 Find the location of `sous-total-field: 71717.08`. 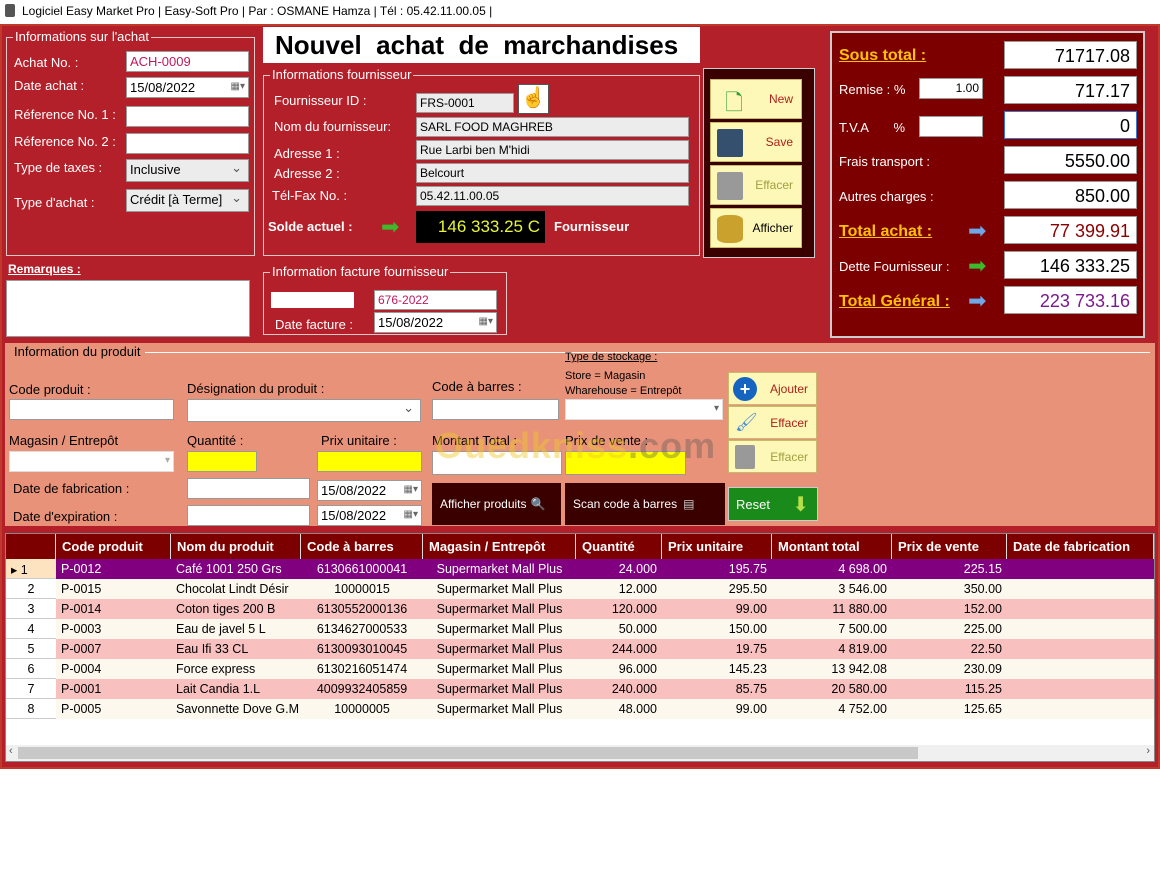

sous-total-field: 71717.08 is located at coordinates (1070, 55).